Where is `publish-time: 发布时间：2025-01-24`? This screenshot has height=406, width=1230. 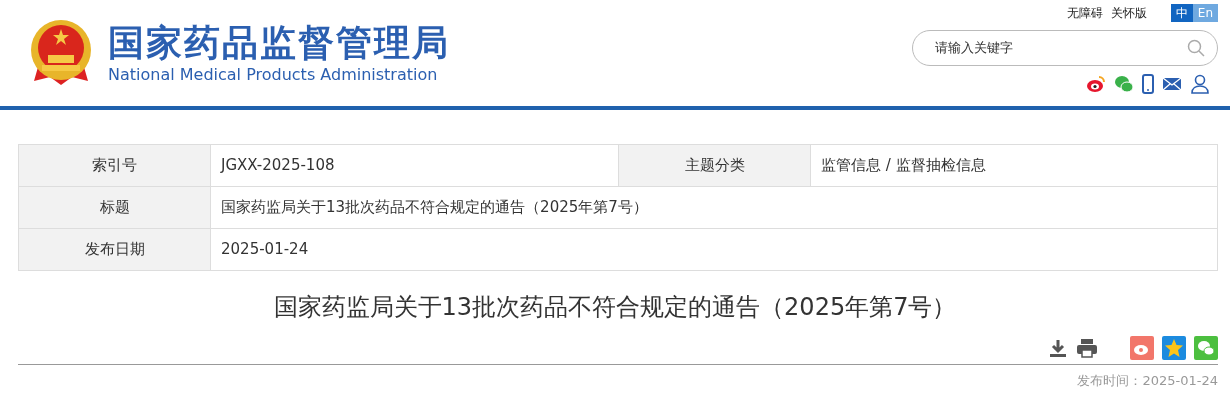
publish-time: 发布时间：2025-01-24 is located at coordinates (1147, 380).